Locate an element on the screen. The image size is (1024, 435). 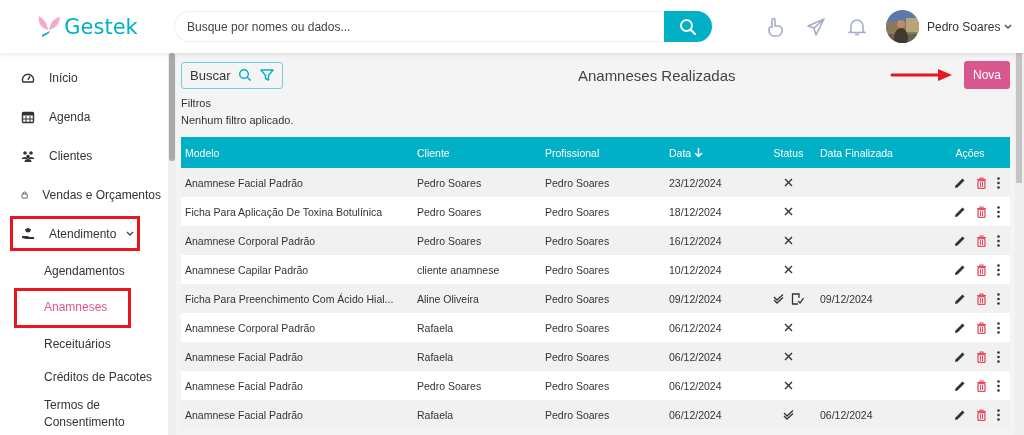
filter-search-button: Buscar is located at coordinates (232, 75).